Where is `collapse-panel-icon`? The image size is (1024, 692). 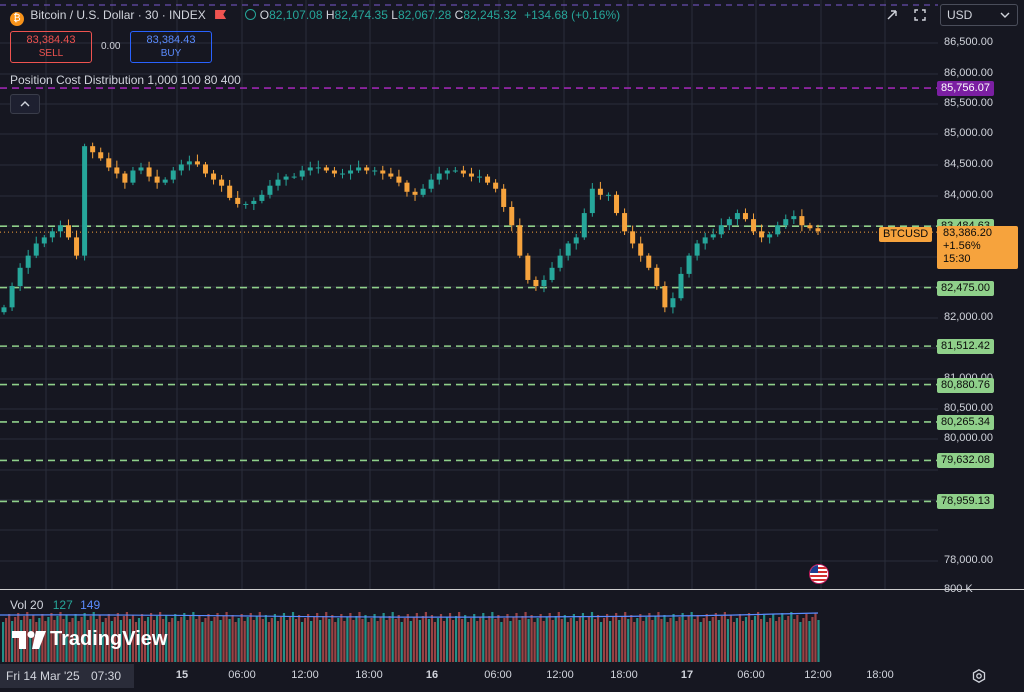 collapse-panel-icon is located at coordinates (892, 15).